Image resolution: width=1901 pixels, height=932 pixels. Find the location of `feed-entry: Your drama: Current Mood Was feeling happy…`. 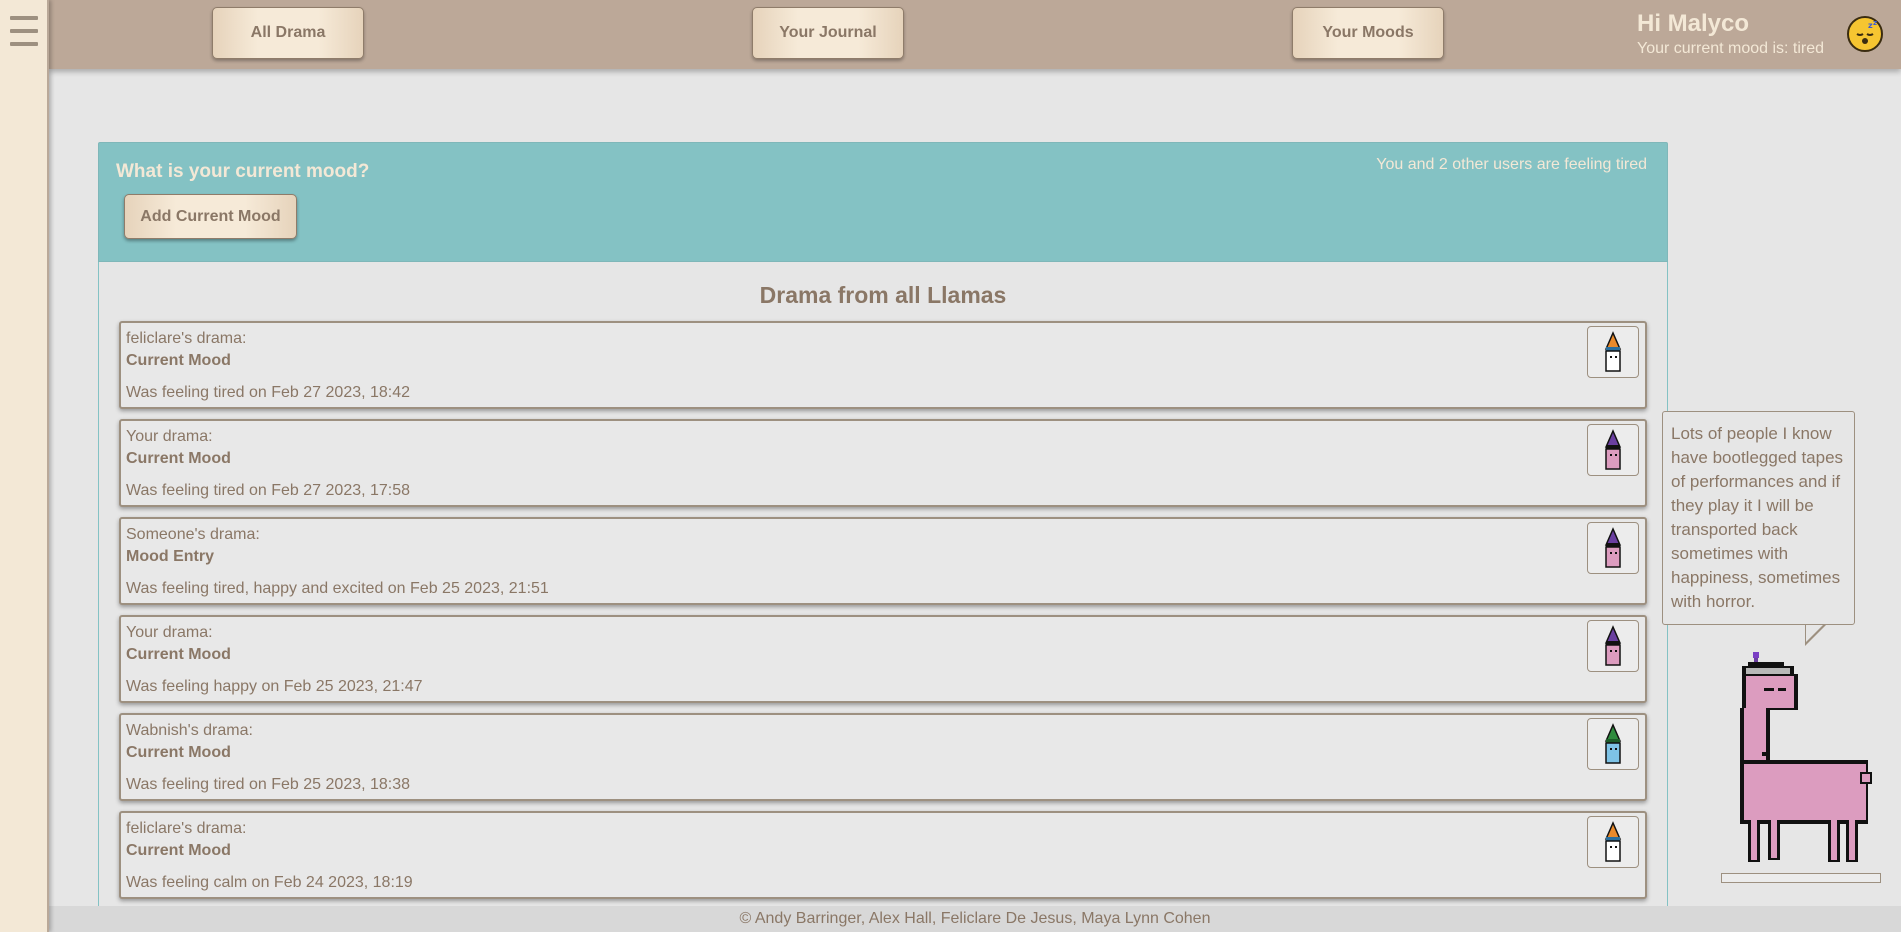

feed-entry: Your drama: Current Mood Was feeling happy… is located at coordinates (883, 659).